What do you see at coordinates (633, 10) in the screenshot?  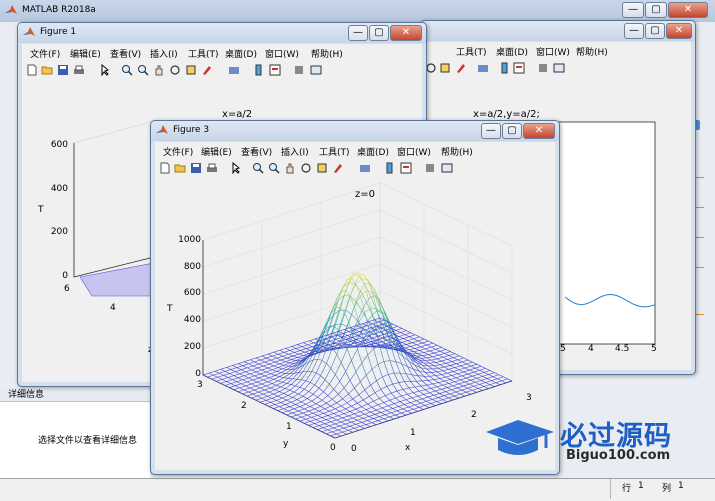 I see `main-minimize-button: —` at bounding box center [633, 10].